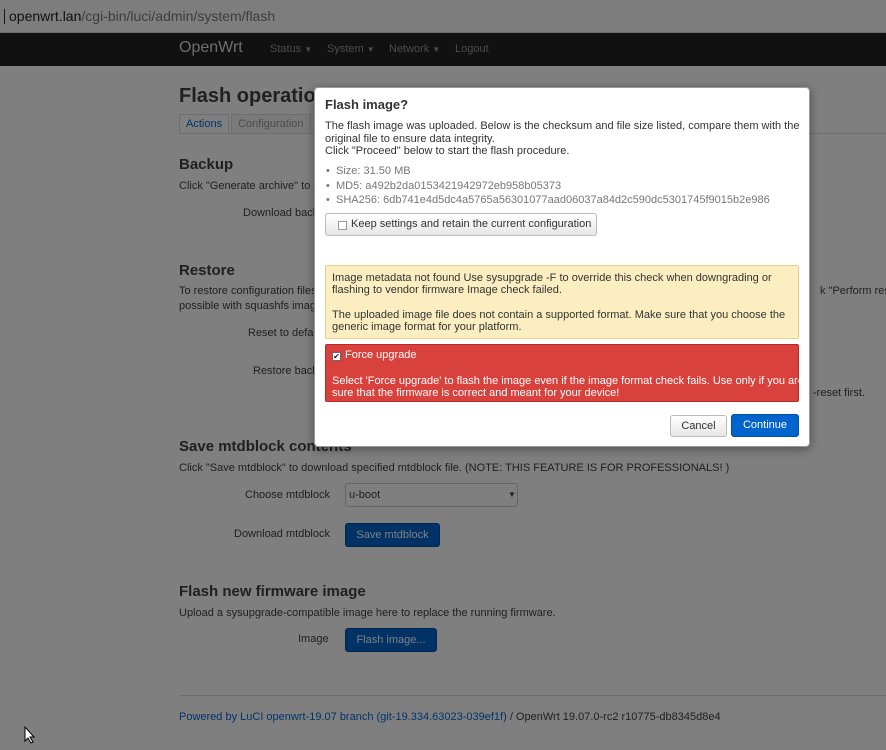 This screenshot has height=750, width=886. Describe the element at coordinates (765, 425) in the screenshot. I see `continue-button: Continue` at that location.